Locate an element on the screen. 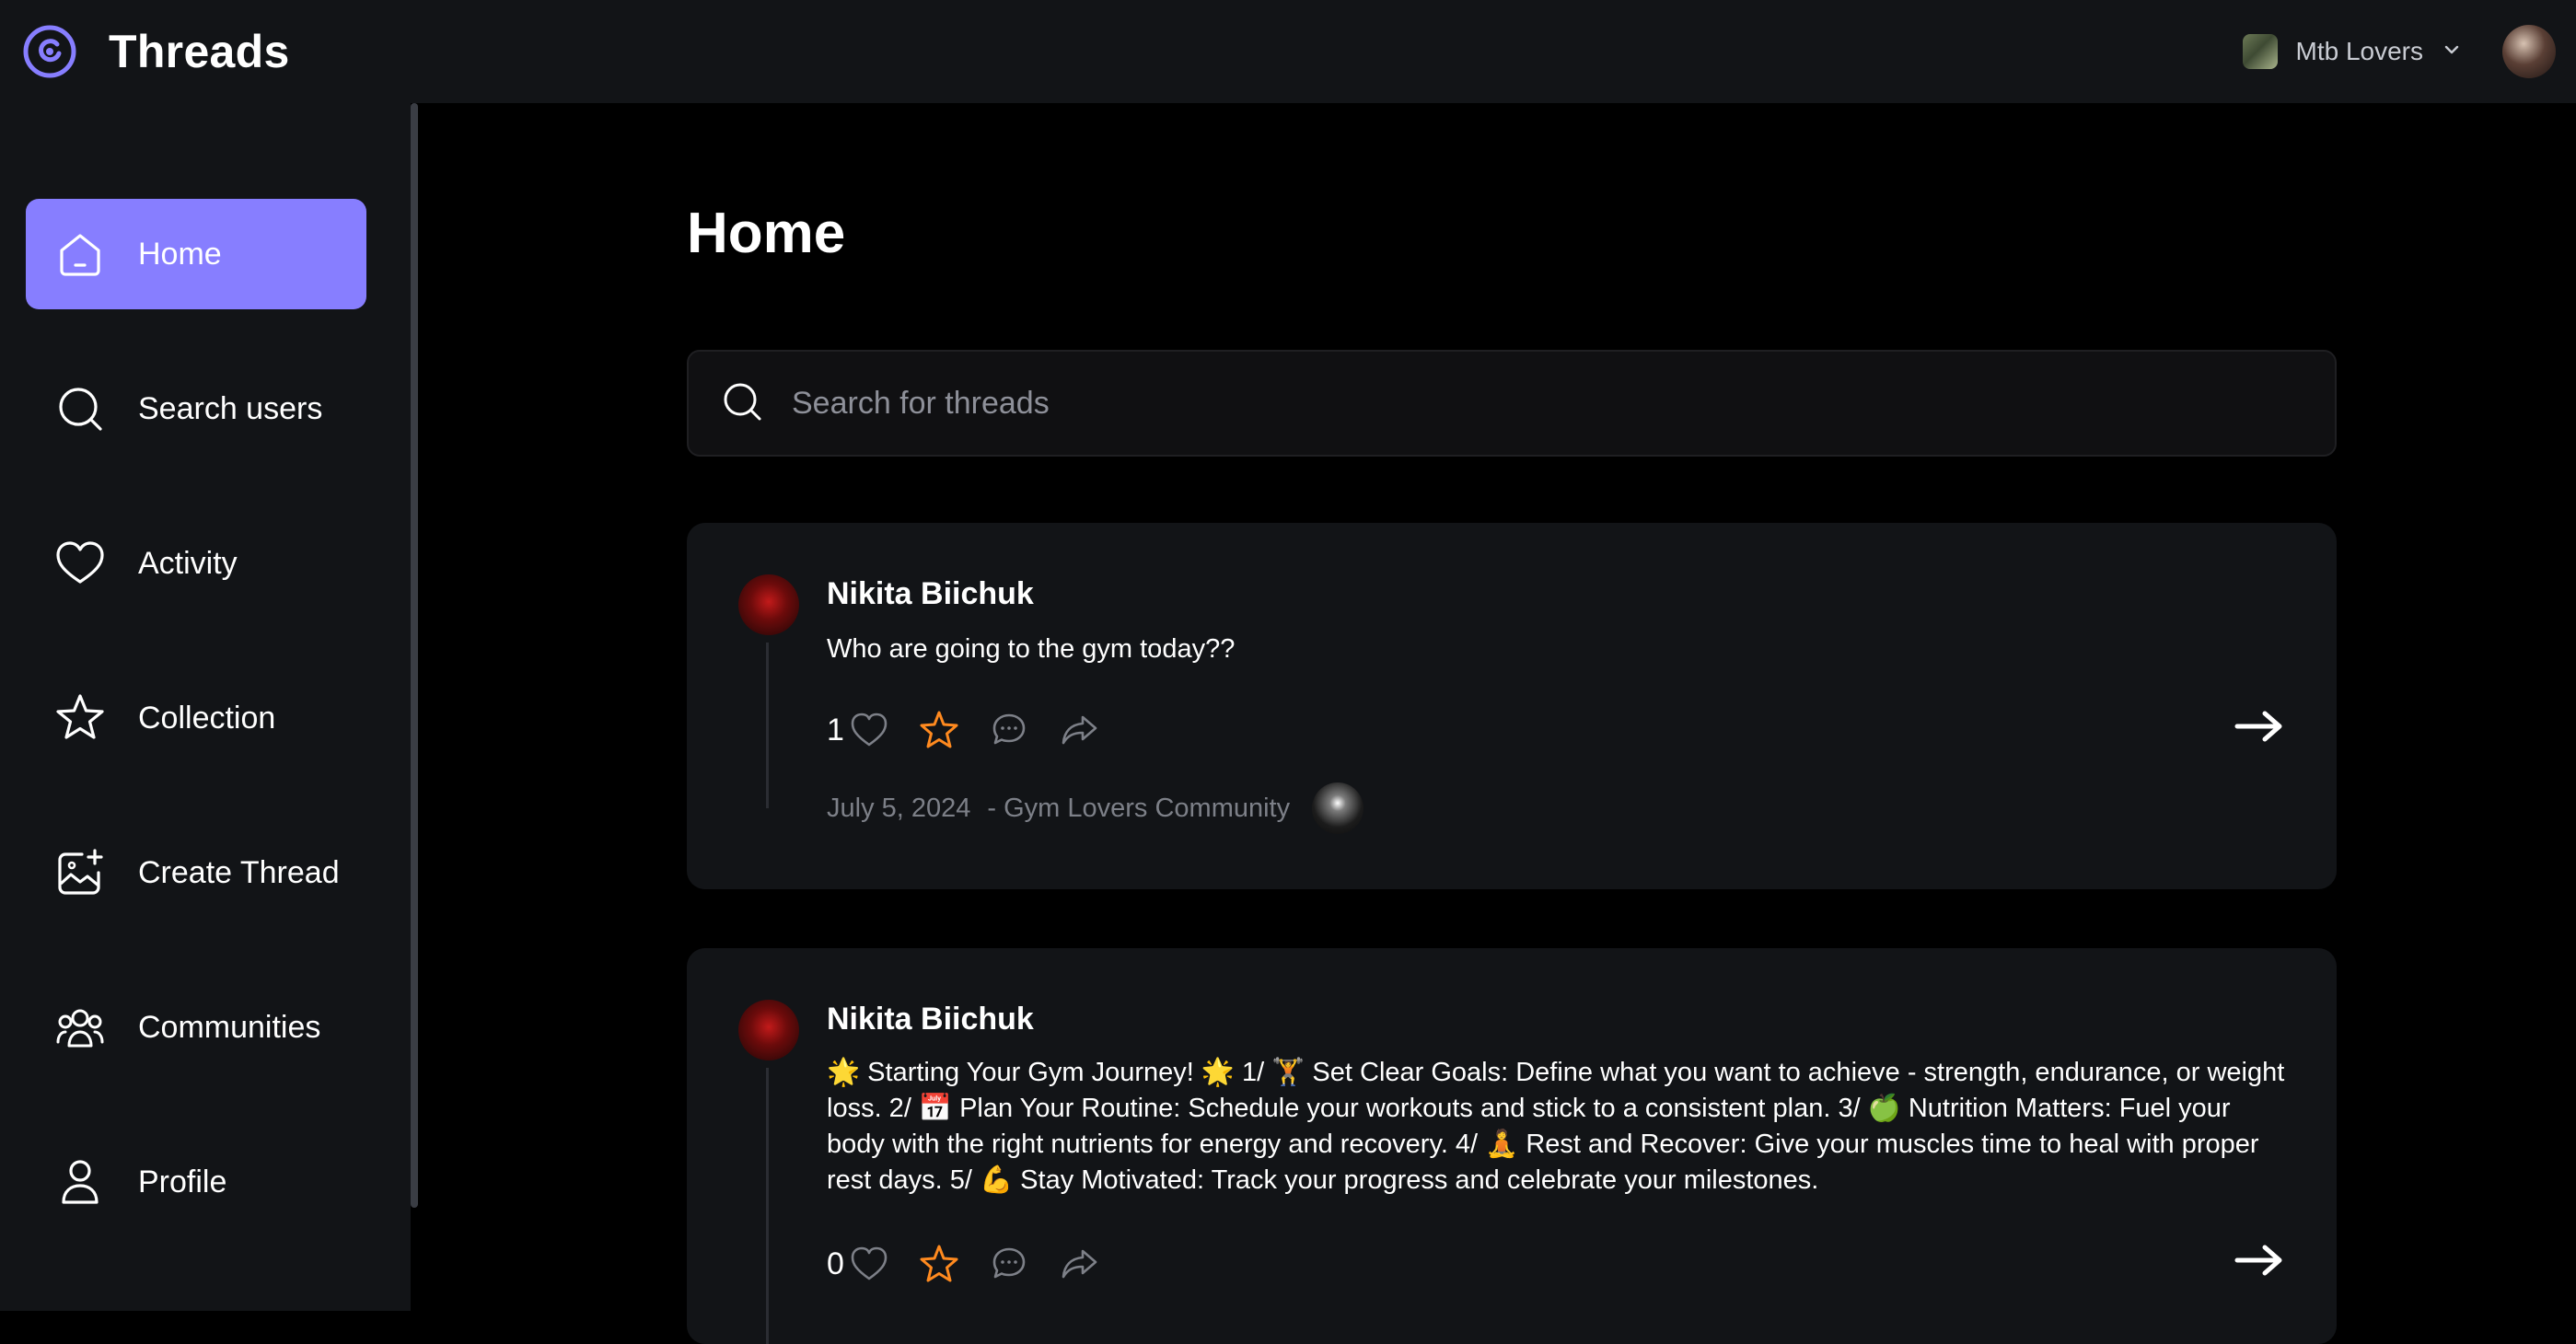 Image resolution: width=2576 pixels, height=1344 pixels. top-right-controls: Mtb Lovers is located at coordinates (2399, 51).